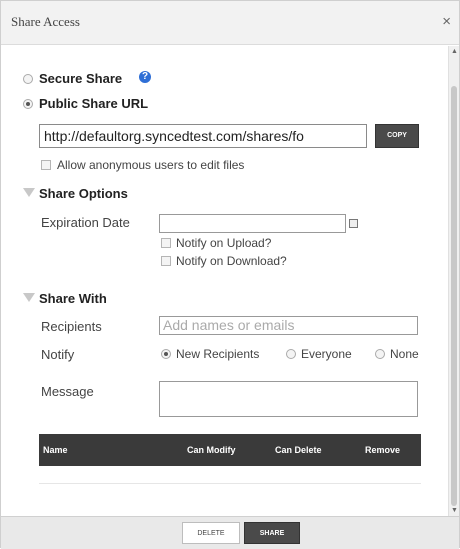  I want to click on notify-none-label: None, so click(404, 354).